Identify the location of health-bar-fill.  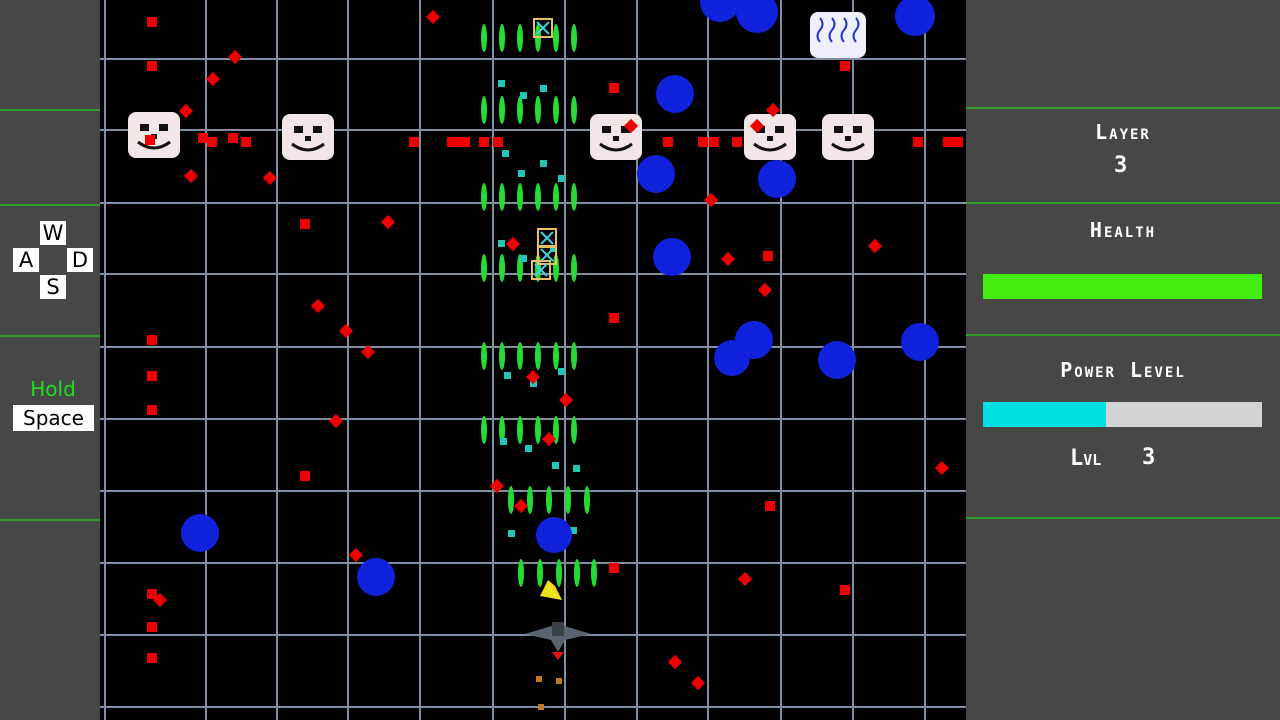
(1122, 286).